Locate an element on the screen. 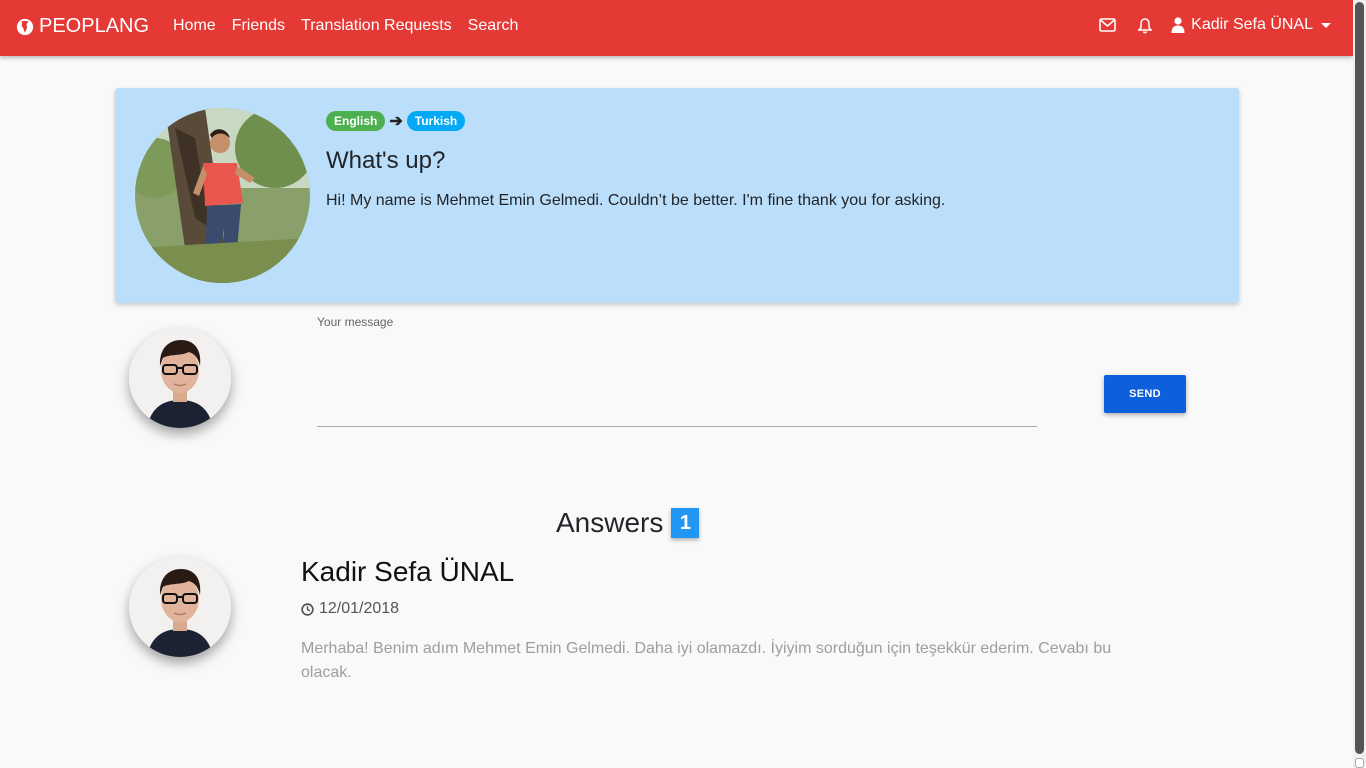  nav-right: Kadir Sefa ÜNAL is located at coordinates (1205, 25).